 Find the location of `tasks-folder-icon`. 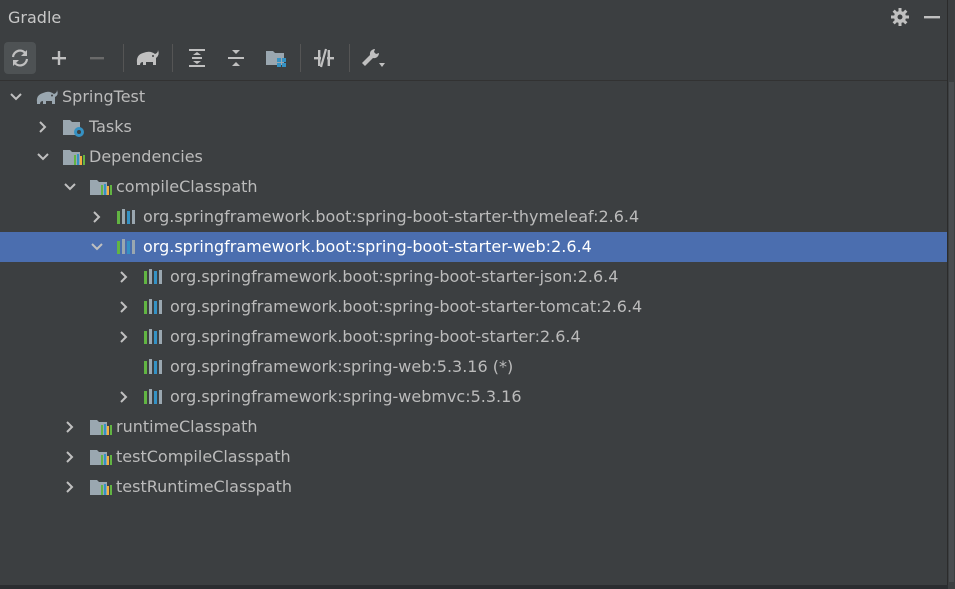

tasks-folder-icon is located at coordinates (74, 127).